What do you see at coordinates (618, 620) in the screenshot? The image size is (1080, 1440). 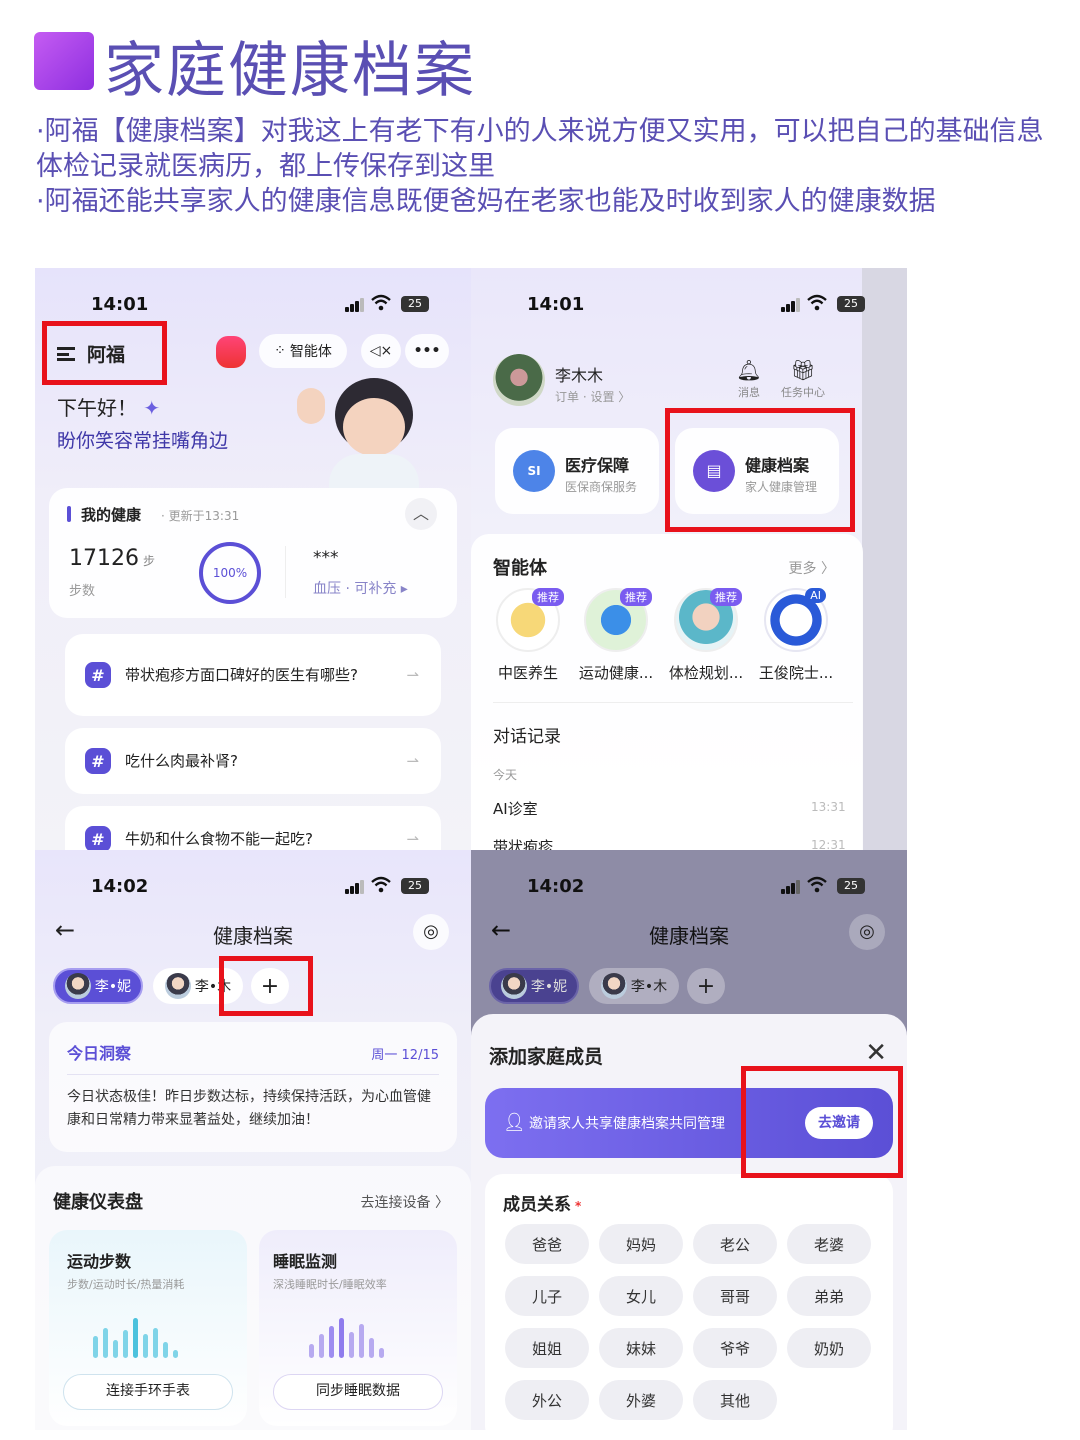 I see `sport-icon: 推荐` at bounding box center [618, 620].